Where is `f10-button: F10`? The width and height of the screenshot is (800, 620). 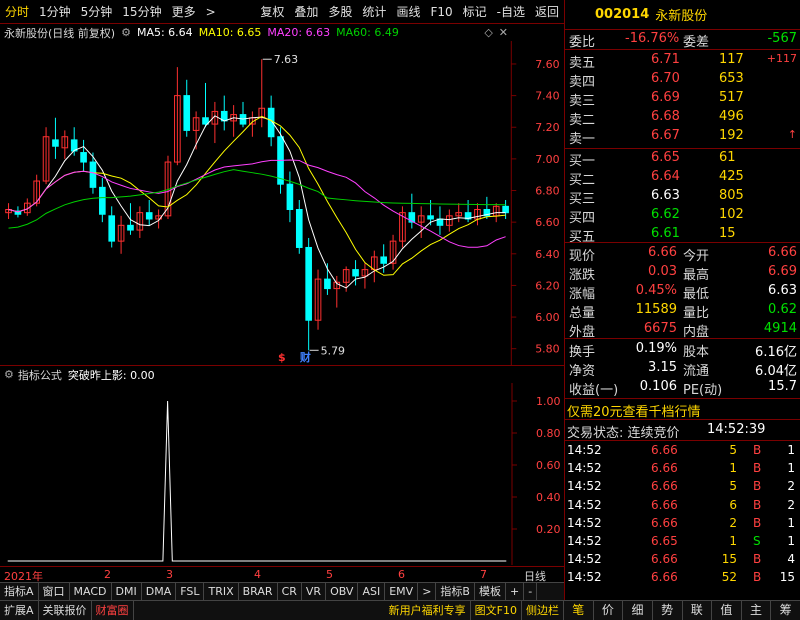 f10-button: F10 is located at coordinates (441, 12).